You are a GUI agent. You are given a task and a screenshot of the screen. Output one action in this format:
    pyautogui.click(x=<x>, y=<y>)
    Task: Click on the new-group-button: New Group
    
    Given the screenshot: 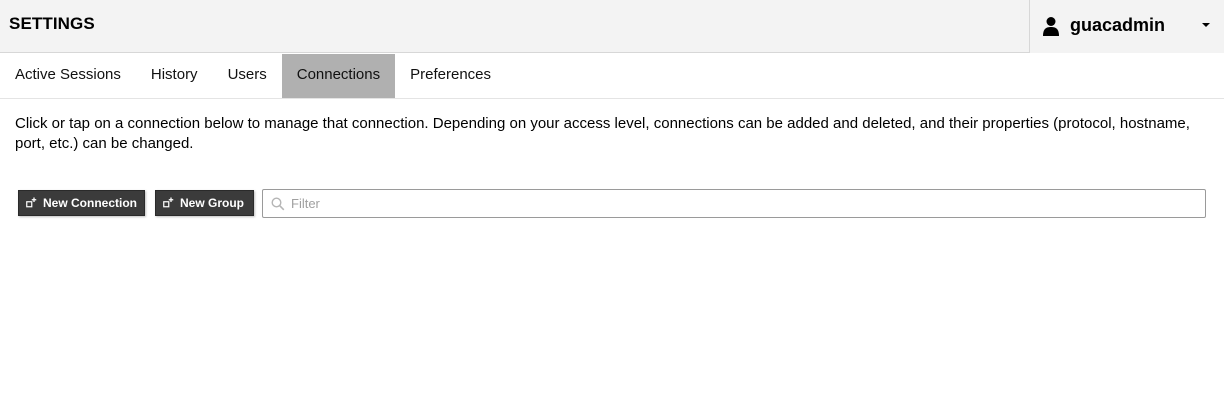 What is the action you would take?
    pyautogui.click(x=204, y=203)
    